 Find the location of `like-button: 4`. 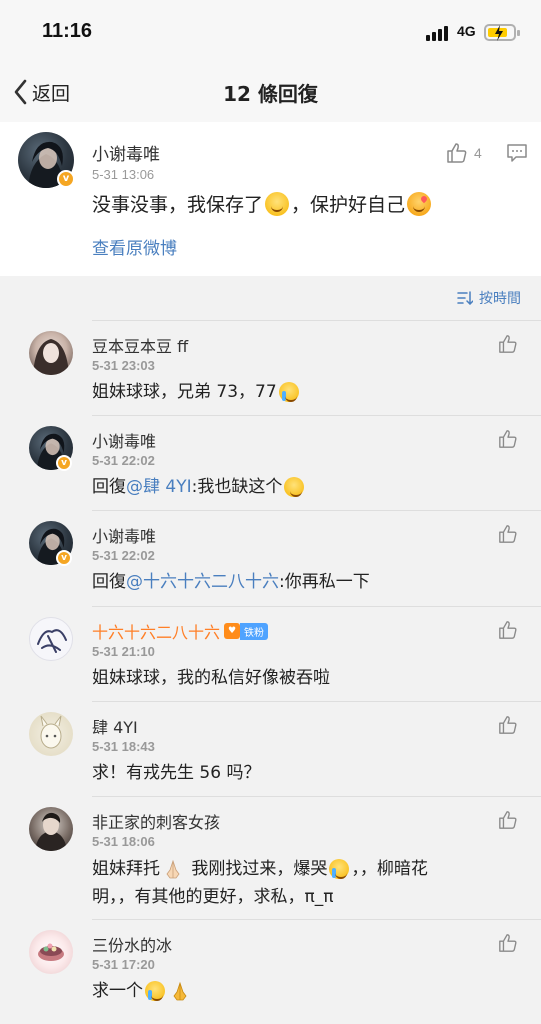

like-button: 4 is located at coordinates (464, 153).